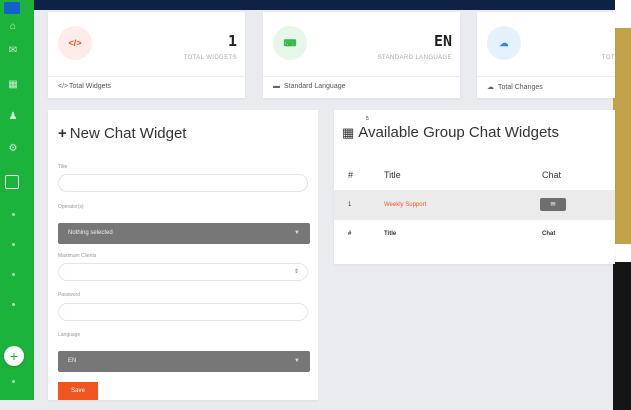  What do you see at coordinates (13, 85) in the screenshot?
I see `grid-icon: ▦` at bounding box center [13, 85].